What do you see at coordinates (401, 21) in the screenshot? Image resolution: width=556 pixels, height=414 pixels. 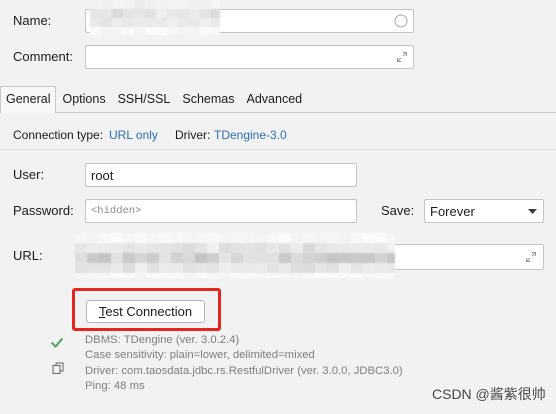 I see `circle-icon` at bounding box center [401, 21].